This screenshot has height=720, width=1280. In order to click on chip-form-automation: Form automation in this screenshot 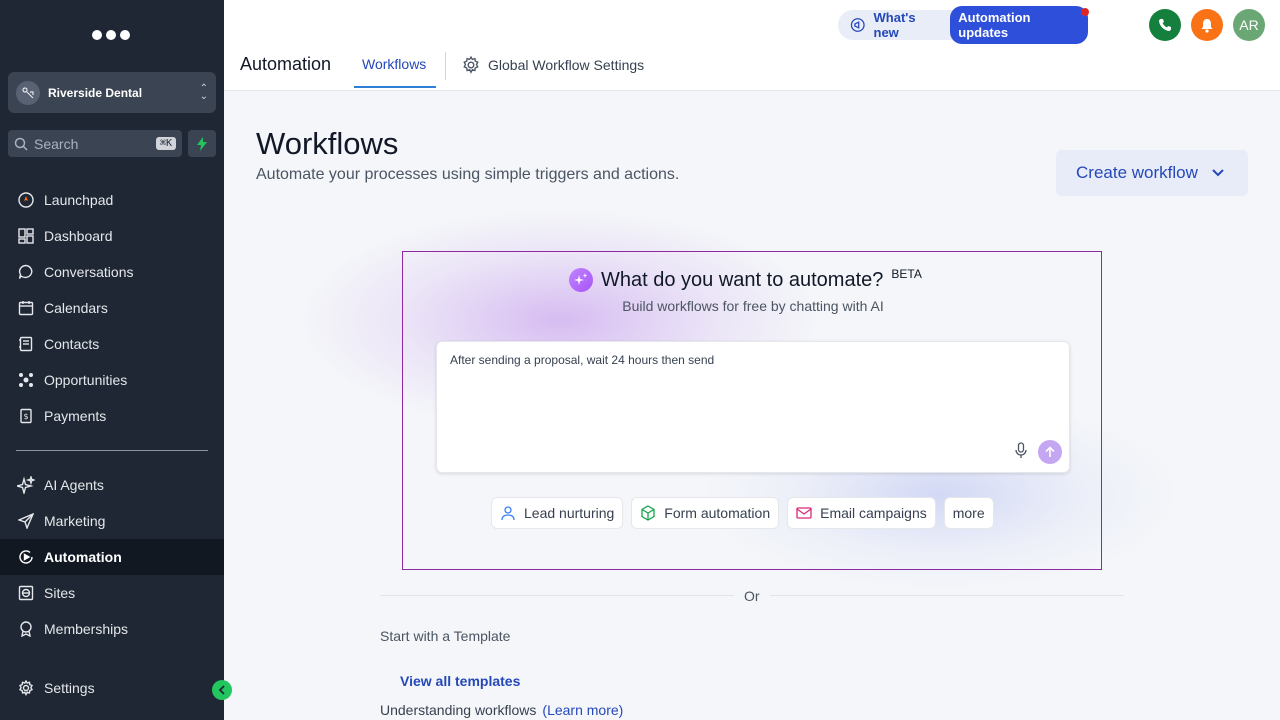, I will do `click(705, 513)`.